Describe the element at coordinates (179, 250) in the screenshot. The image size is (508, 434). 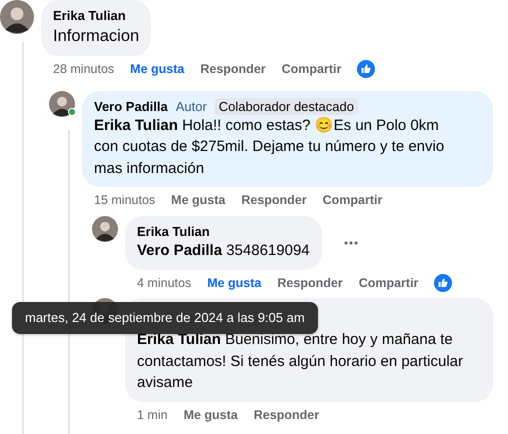
I see `mention-link: Vero Padilla` at that location.